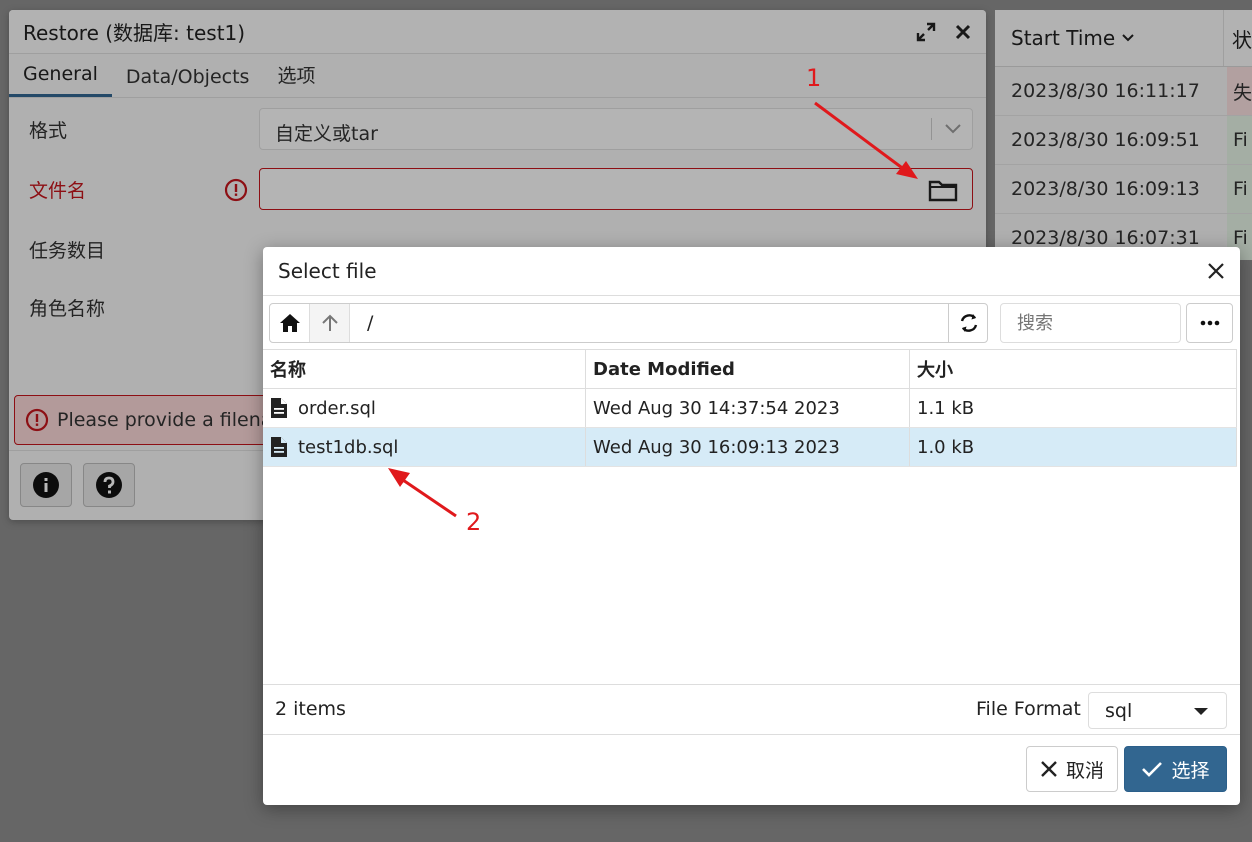  What do you see at coordinates (474, 522) in the screenshot?
I see `annotation-step-2: 2` at bounding box center [474, 522].